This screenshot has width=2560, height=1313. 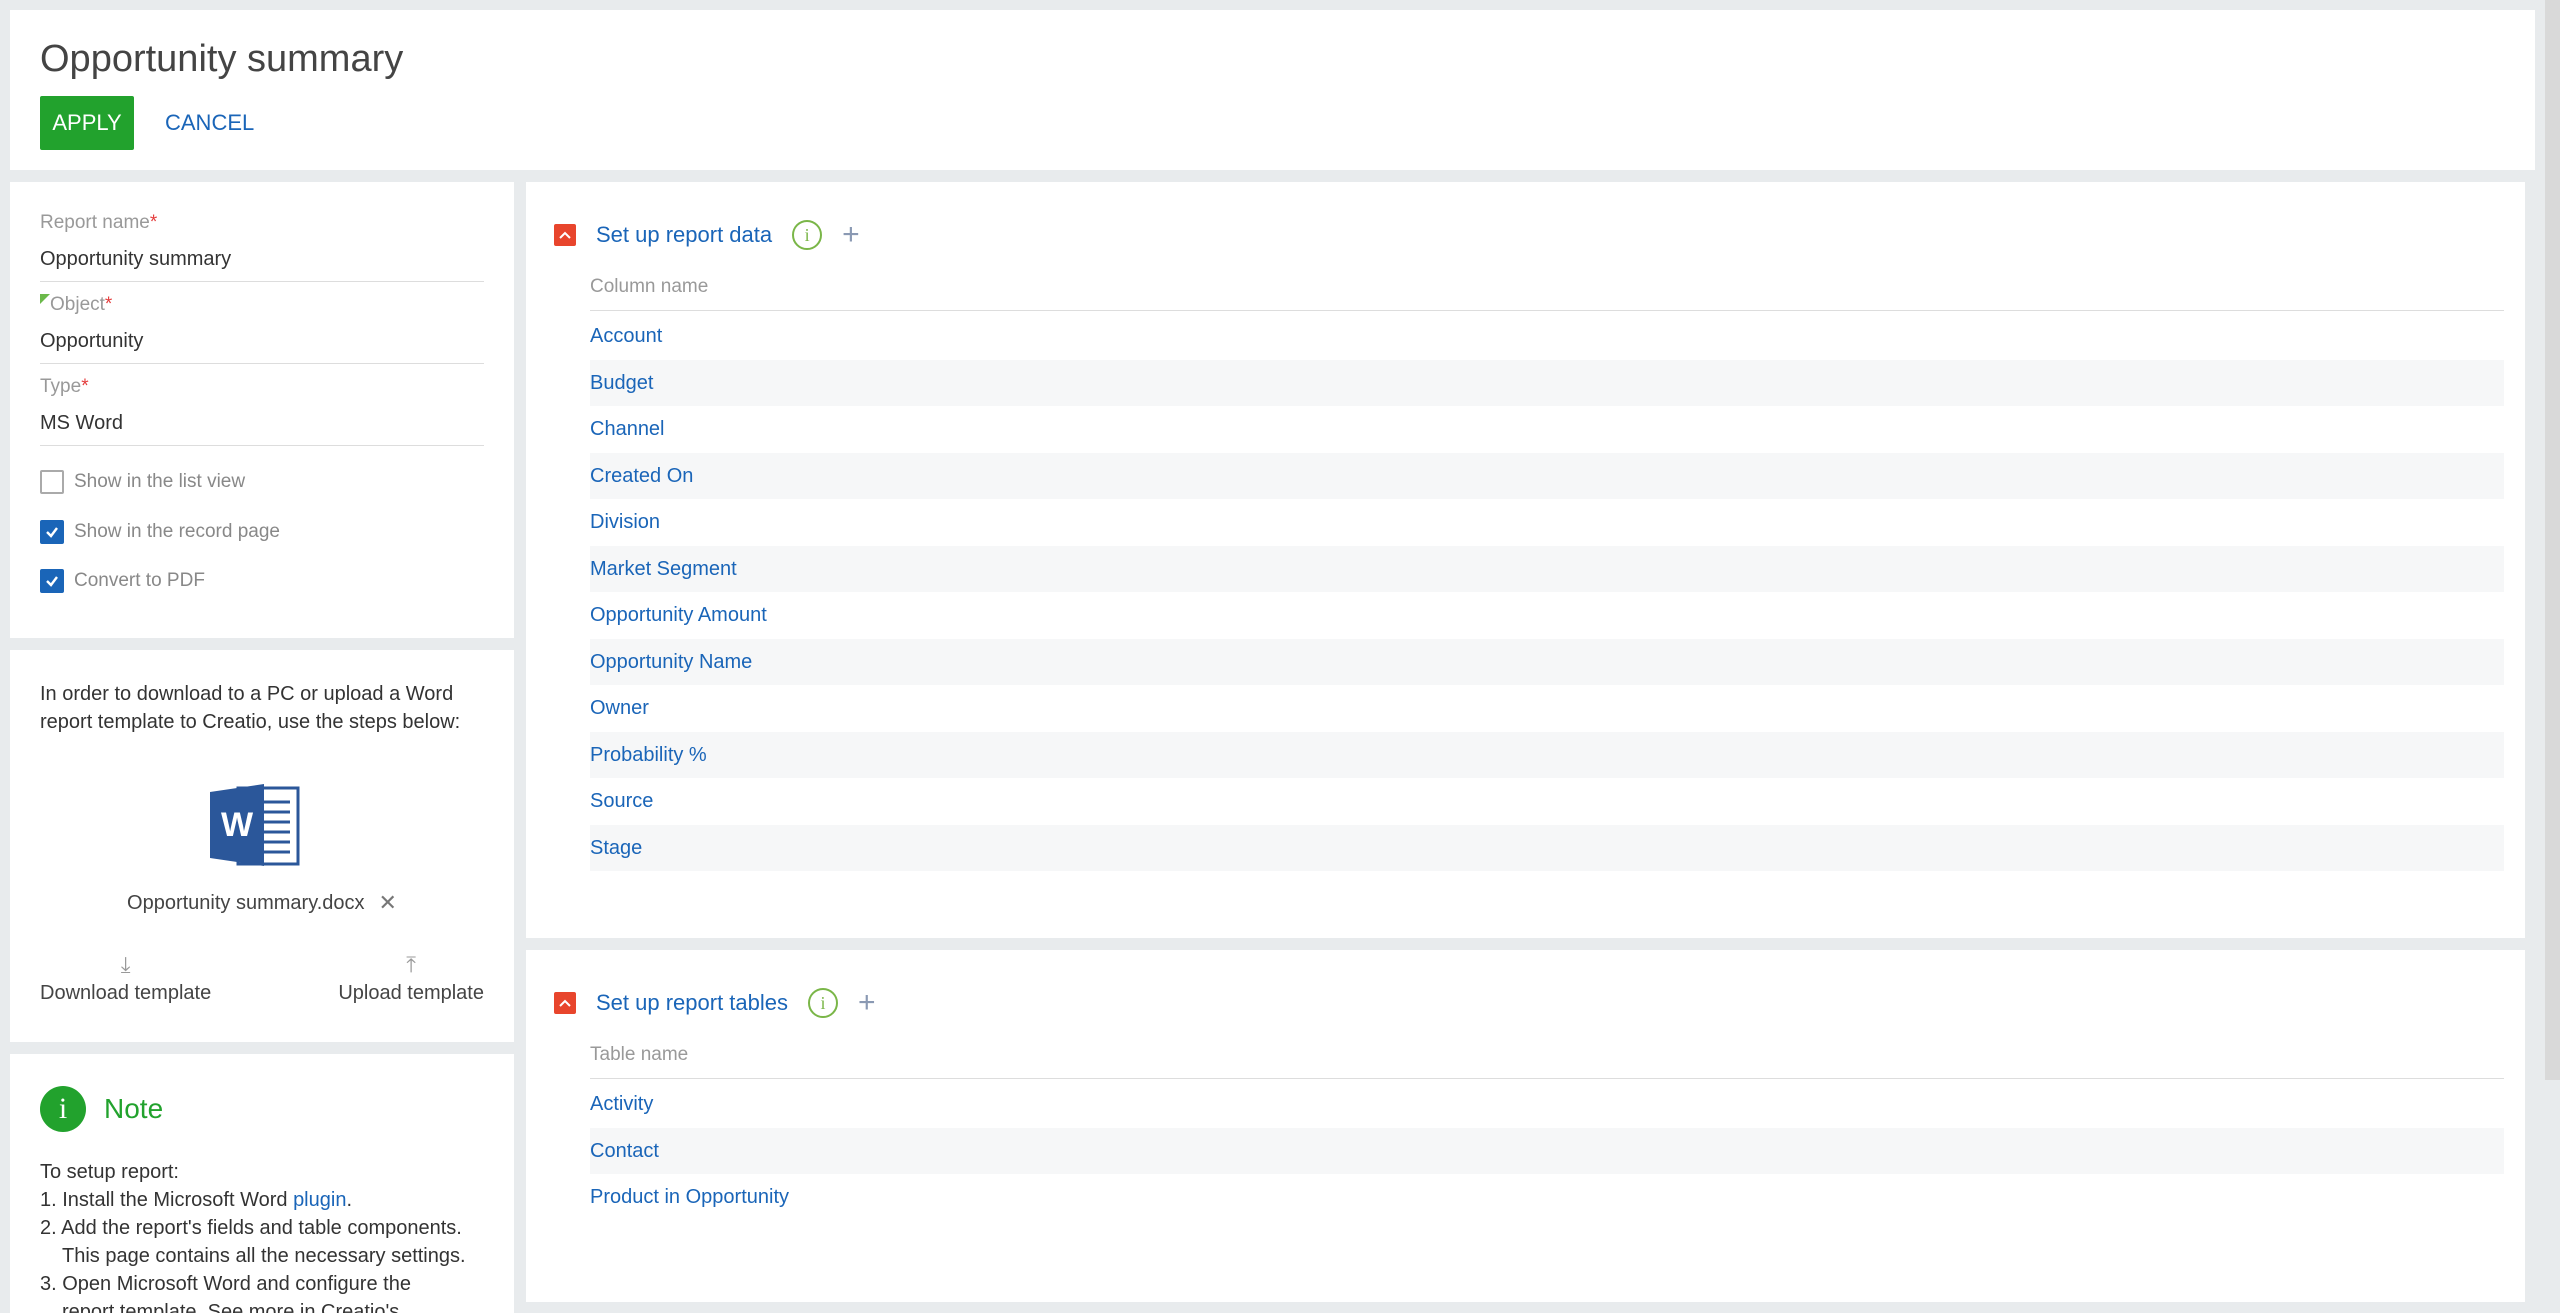 I want to click on upload-arrow-icon: ⤒, so click(x=411, y=964).